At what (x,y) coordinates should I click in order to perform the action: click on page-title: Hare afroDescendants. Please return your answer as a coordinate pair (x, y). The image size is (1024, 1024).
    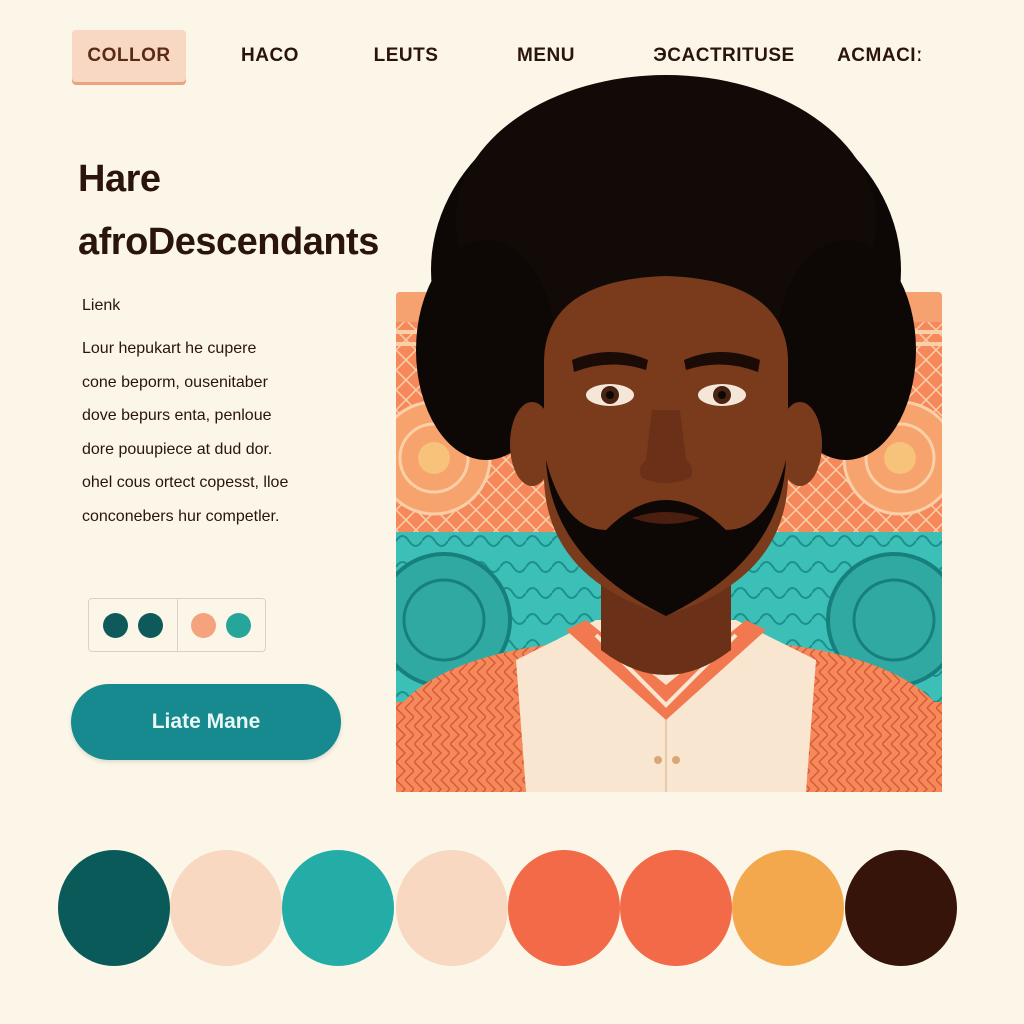
    Looking at the image, I should click on (228, 211).